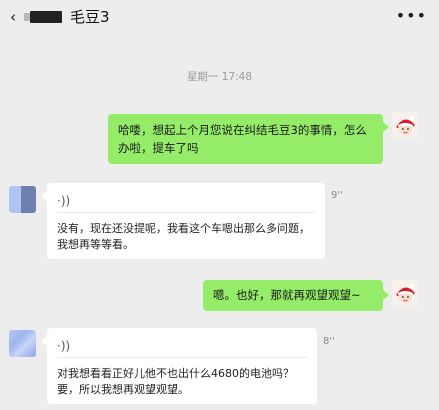 The width and height of the screenshot is (439, 410). I want to click on message-text: 嗯。也好，那就再观望观望~, so click(287, 295).